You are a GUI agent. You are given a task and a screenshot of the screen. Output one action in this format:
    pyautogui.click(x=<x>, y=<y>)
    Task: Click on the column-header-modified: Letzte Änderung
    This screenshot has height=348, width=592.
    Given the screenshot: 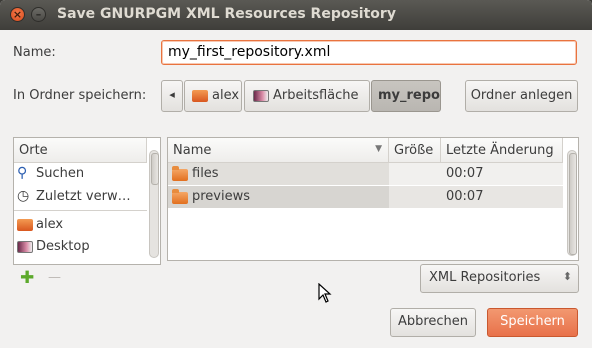 What is the action you would take?
    pyautogui.click(x=502, y=150)
    